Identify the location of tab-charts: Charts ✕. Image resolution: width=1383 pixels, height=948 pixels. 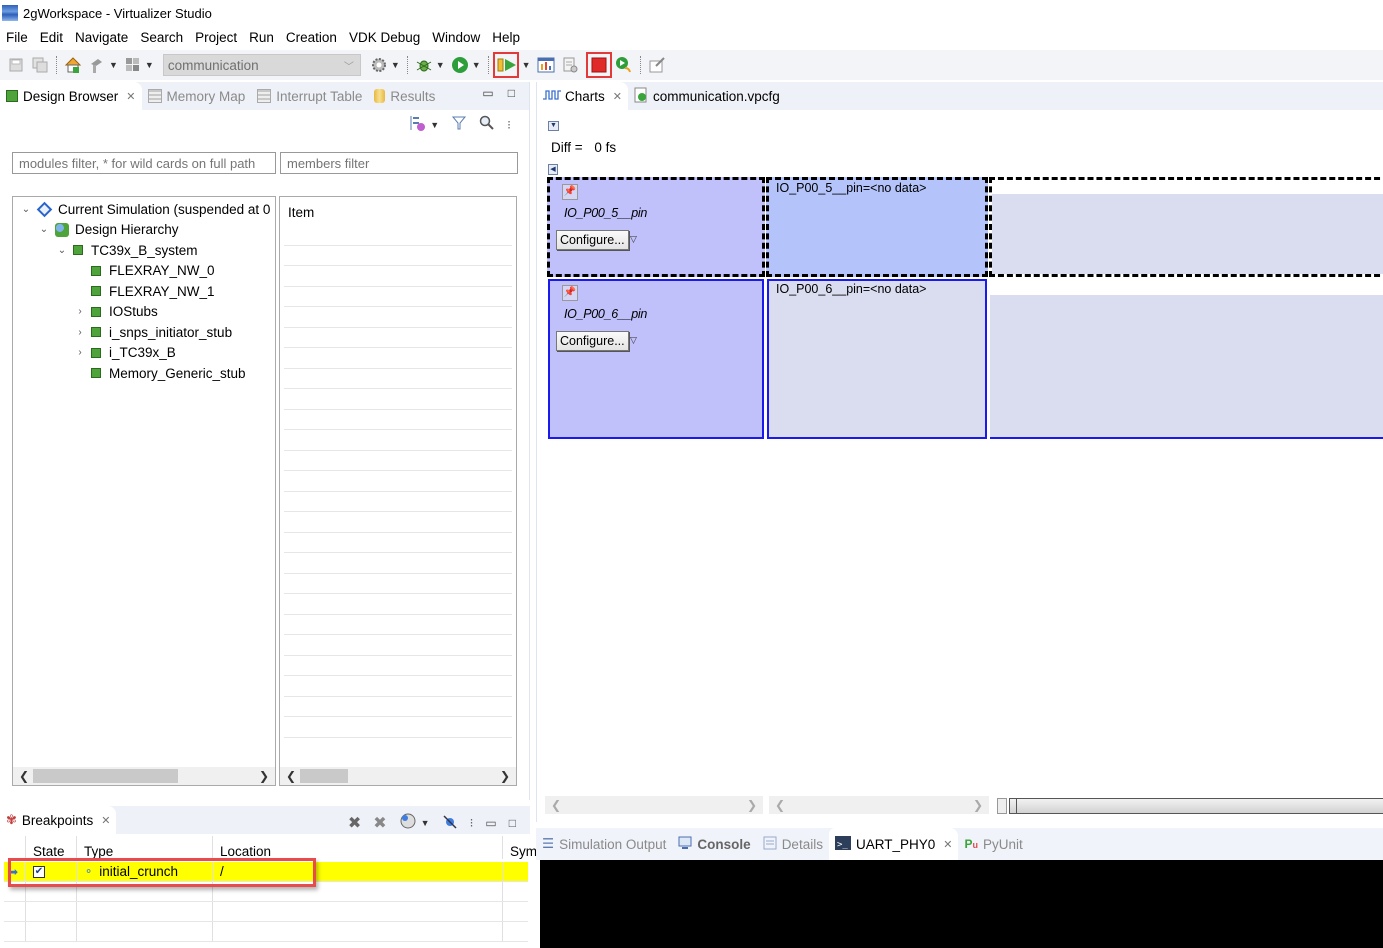
(582, 96).